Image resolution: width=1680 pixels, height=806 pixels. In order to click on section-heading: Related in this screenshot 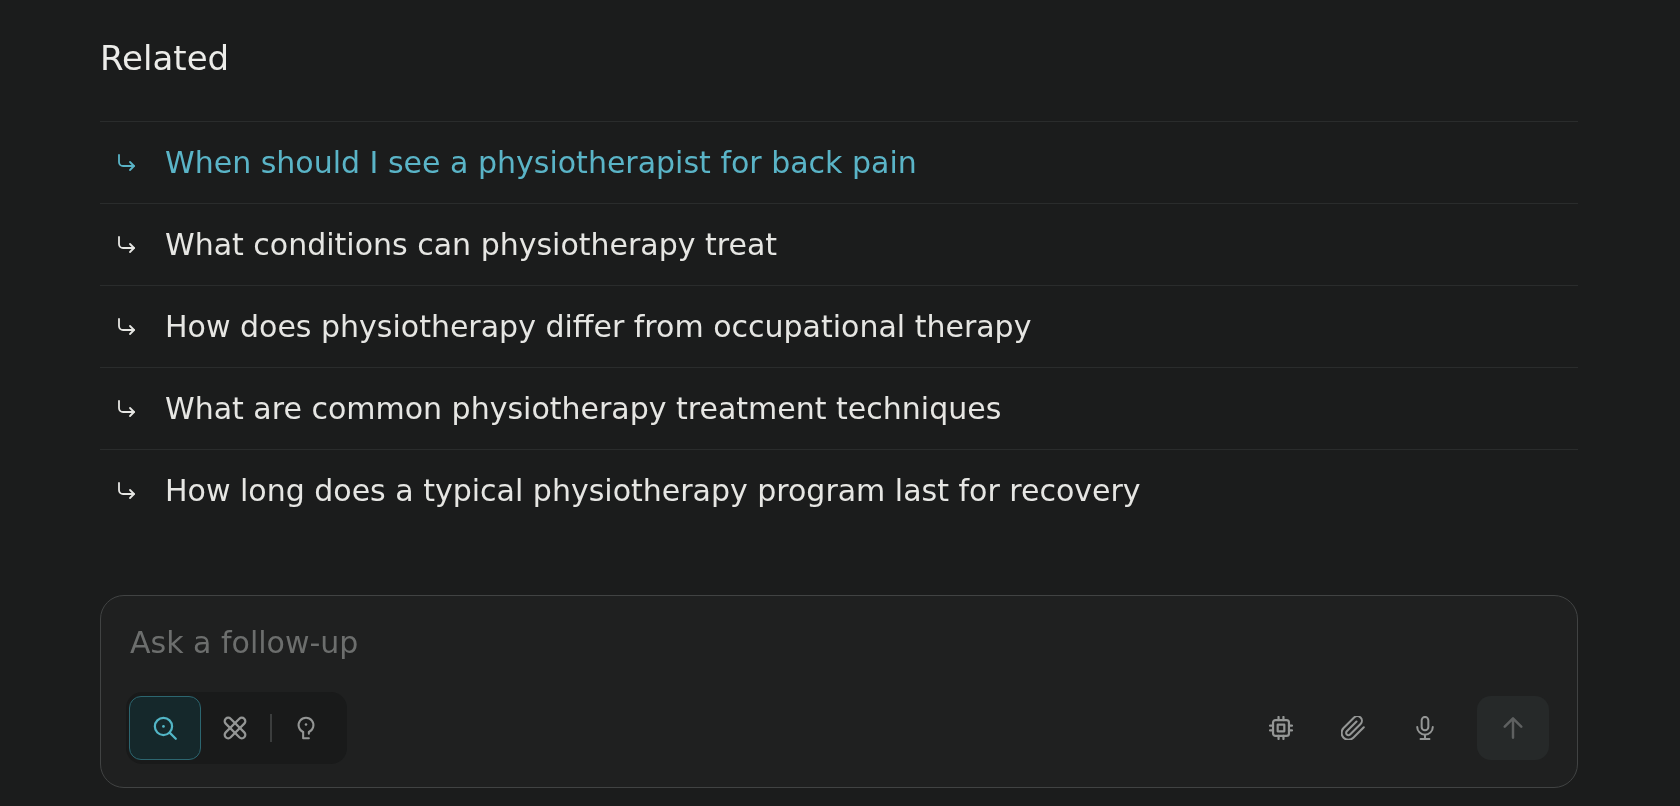, I will do `click(165, 58)`.